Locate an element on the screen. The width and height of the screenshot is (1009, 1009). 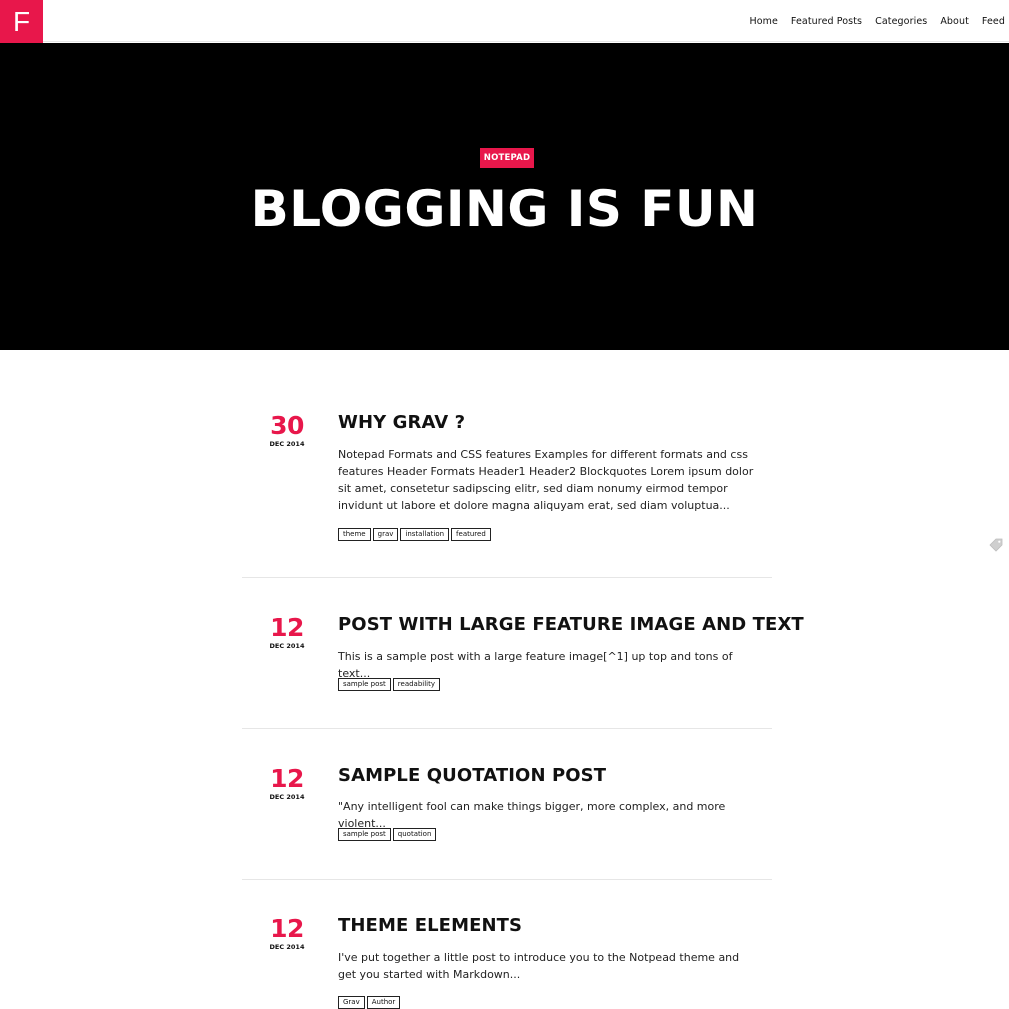
tag-icon is located at coordinates (996, 545).